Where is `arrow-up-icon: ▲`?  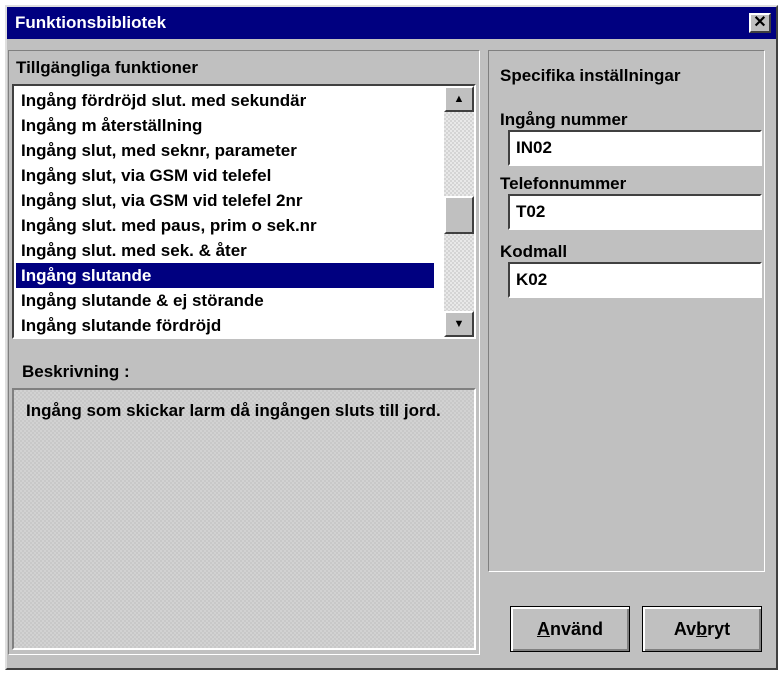 arrow-up-icon: ▲ is located at coordinates (459, 99).